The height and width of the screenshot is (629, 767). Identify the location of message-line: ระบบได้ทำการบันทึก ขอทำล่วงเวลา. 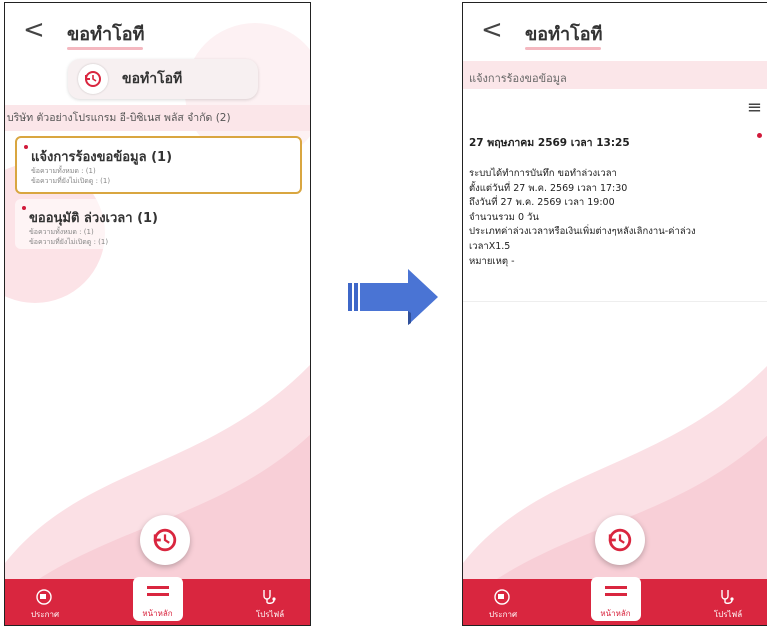
(543, 173).